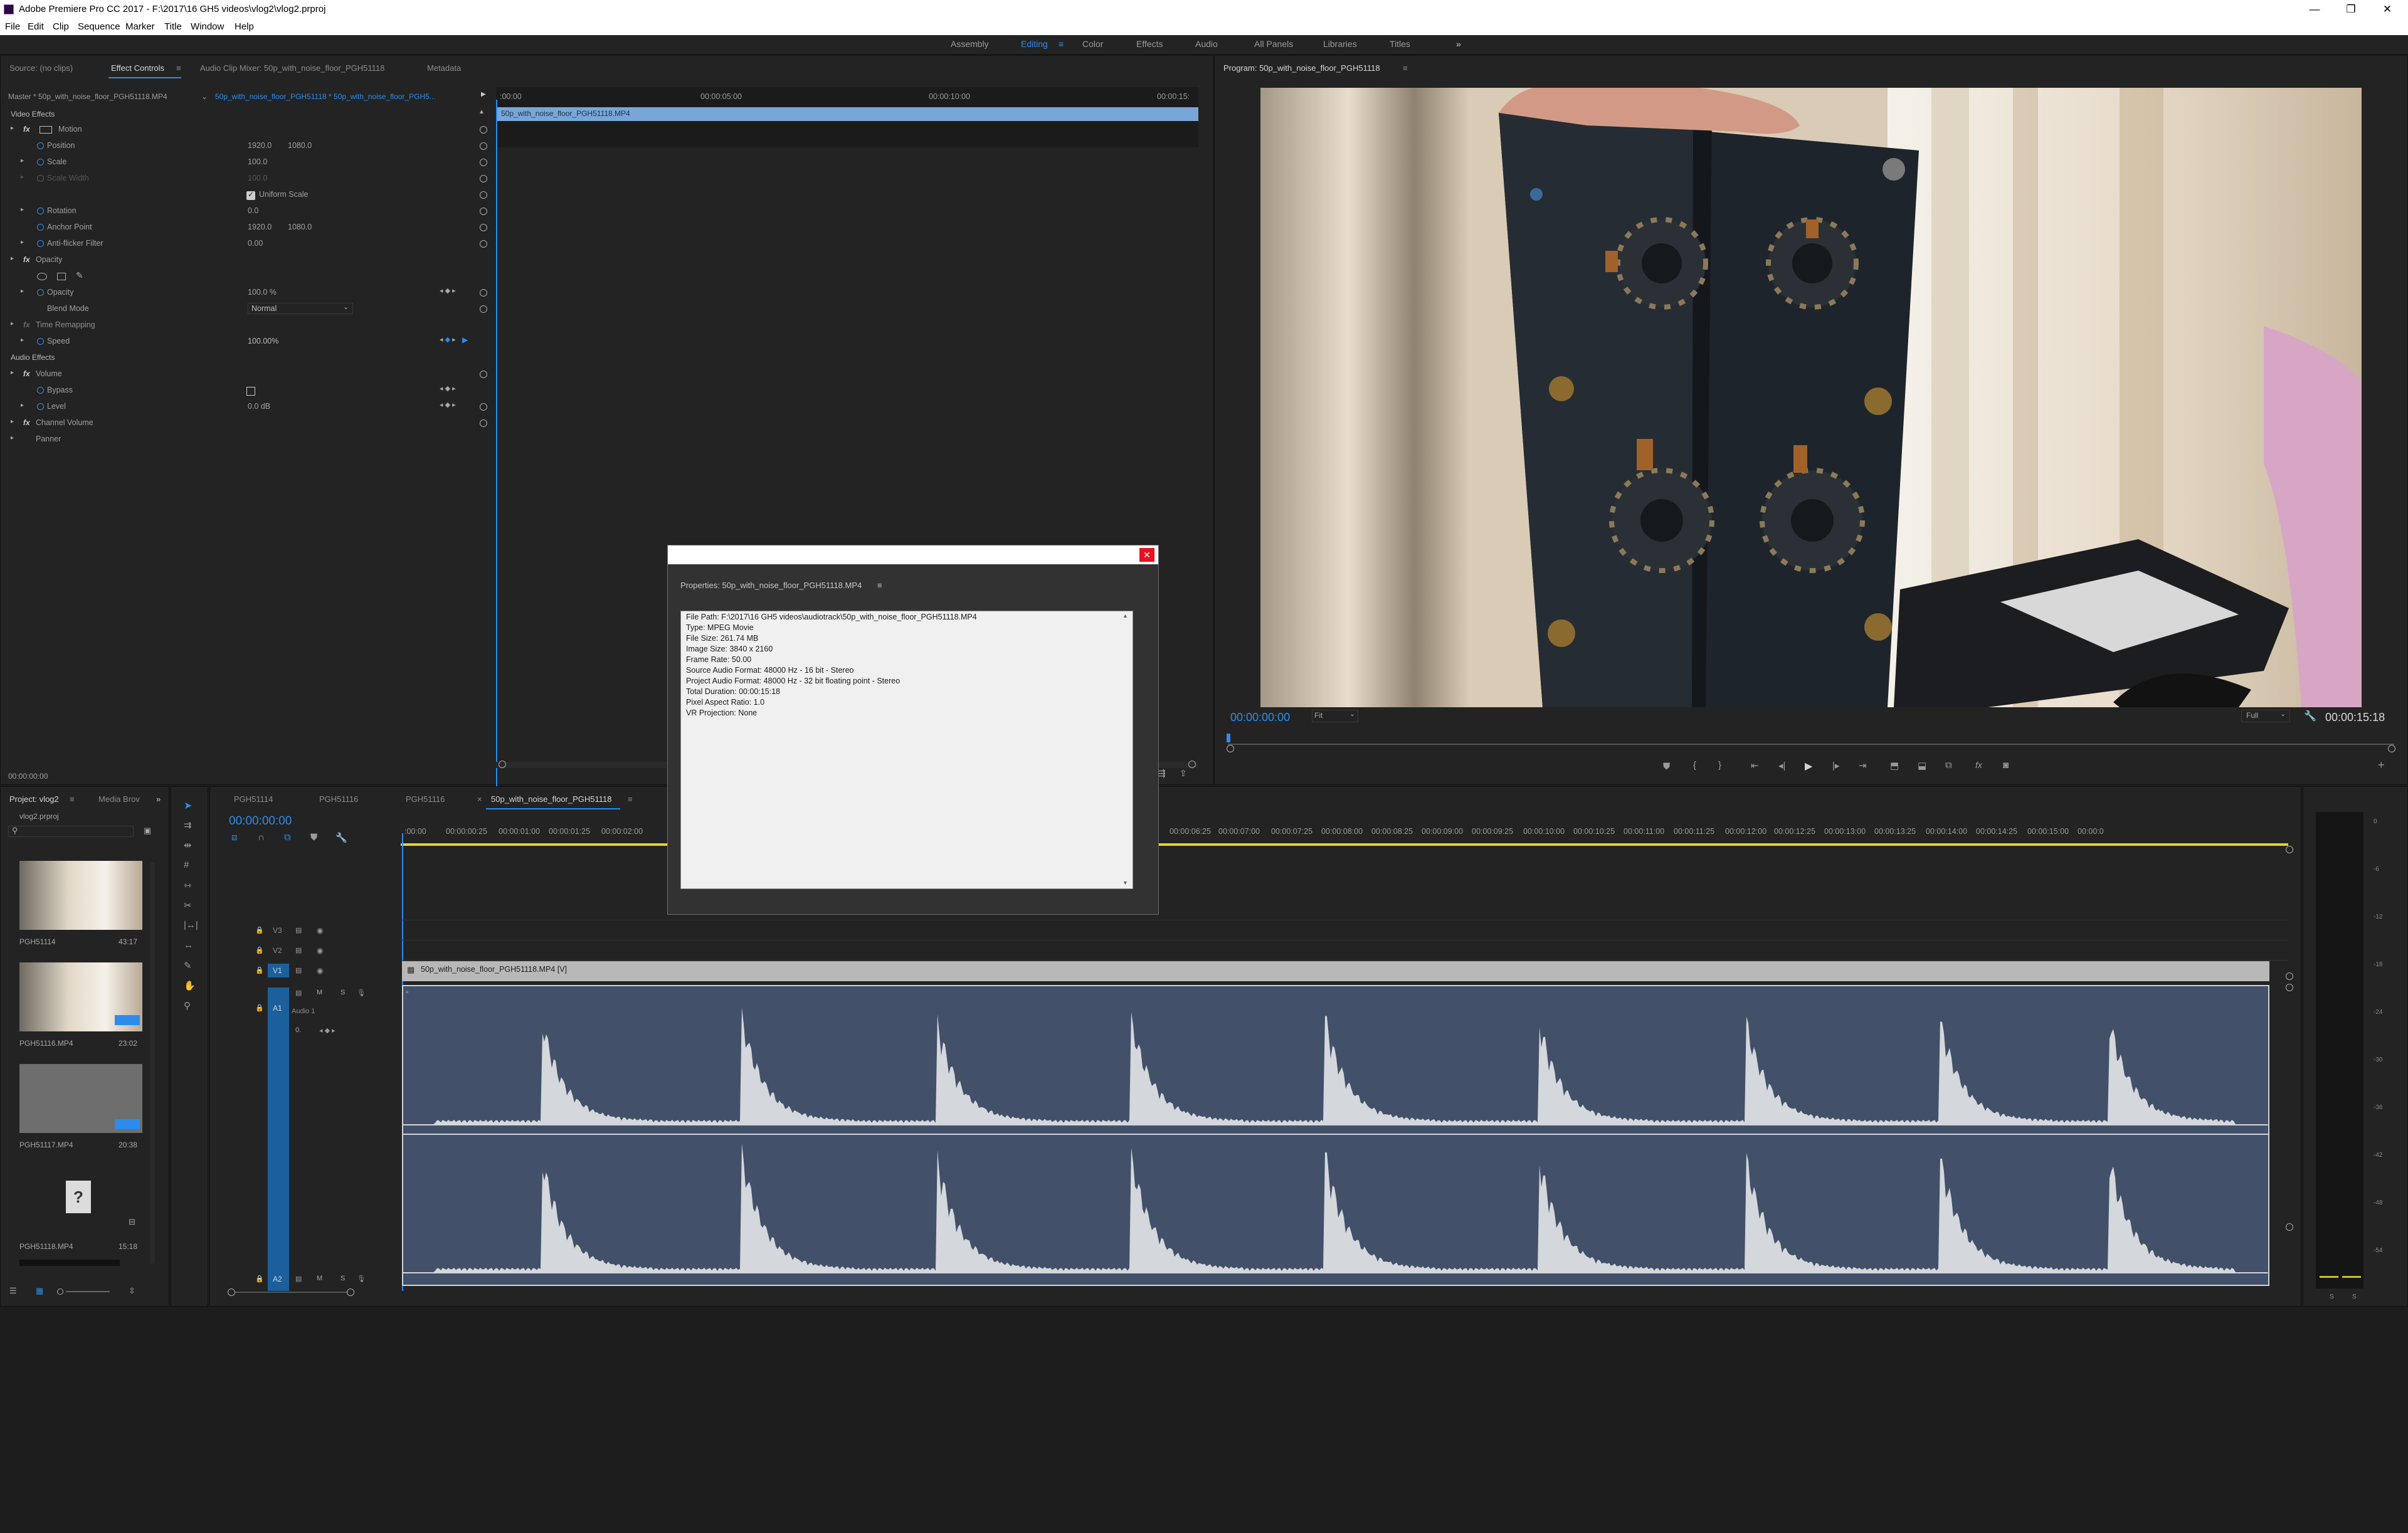  What do you see at coordinates (1694, 766) in the screenshot?
I see `mark-in-icon: {` at bounding box center [1694, 766].